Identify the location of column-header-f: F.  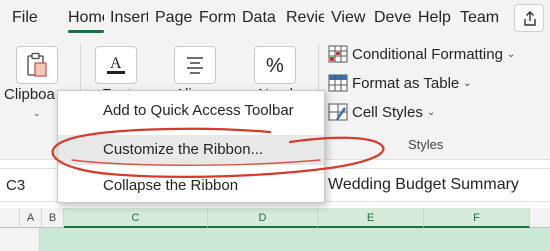
(477, 218).